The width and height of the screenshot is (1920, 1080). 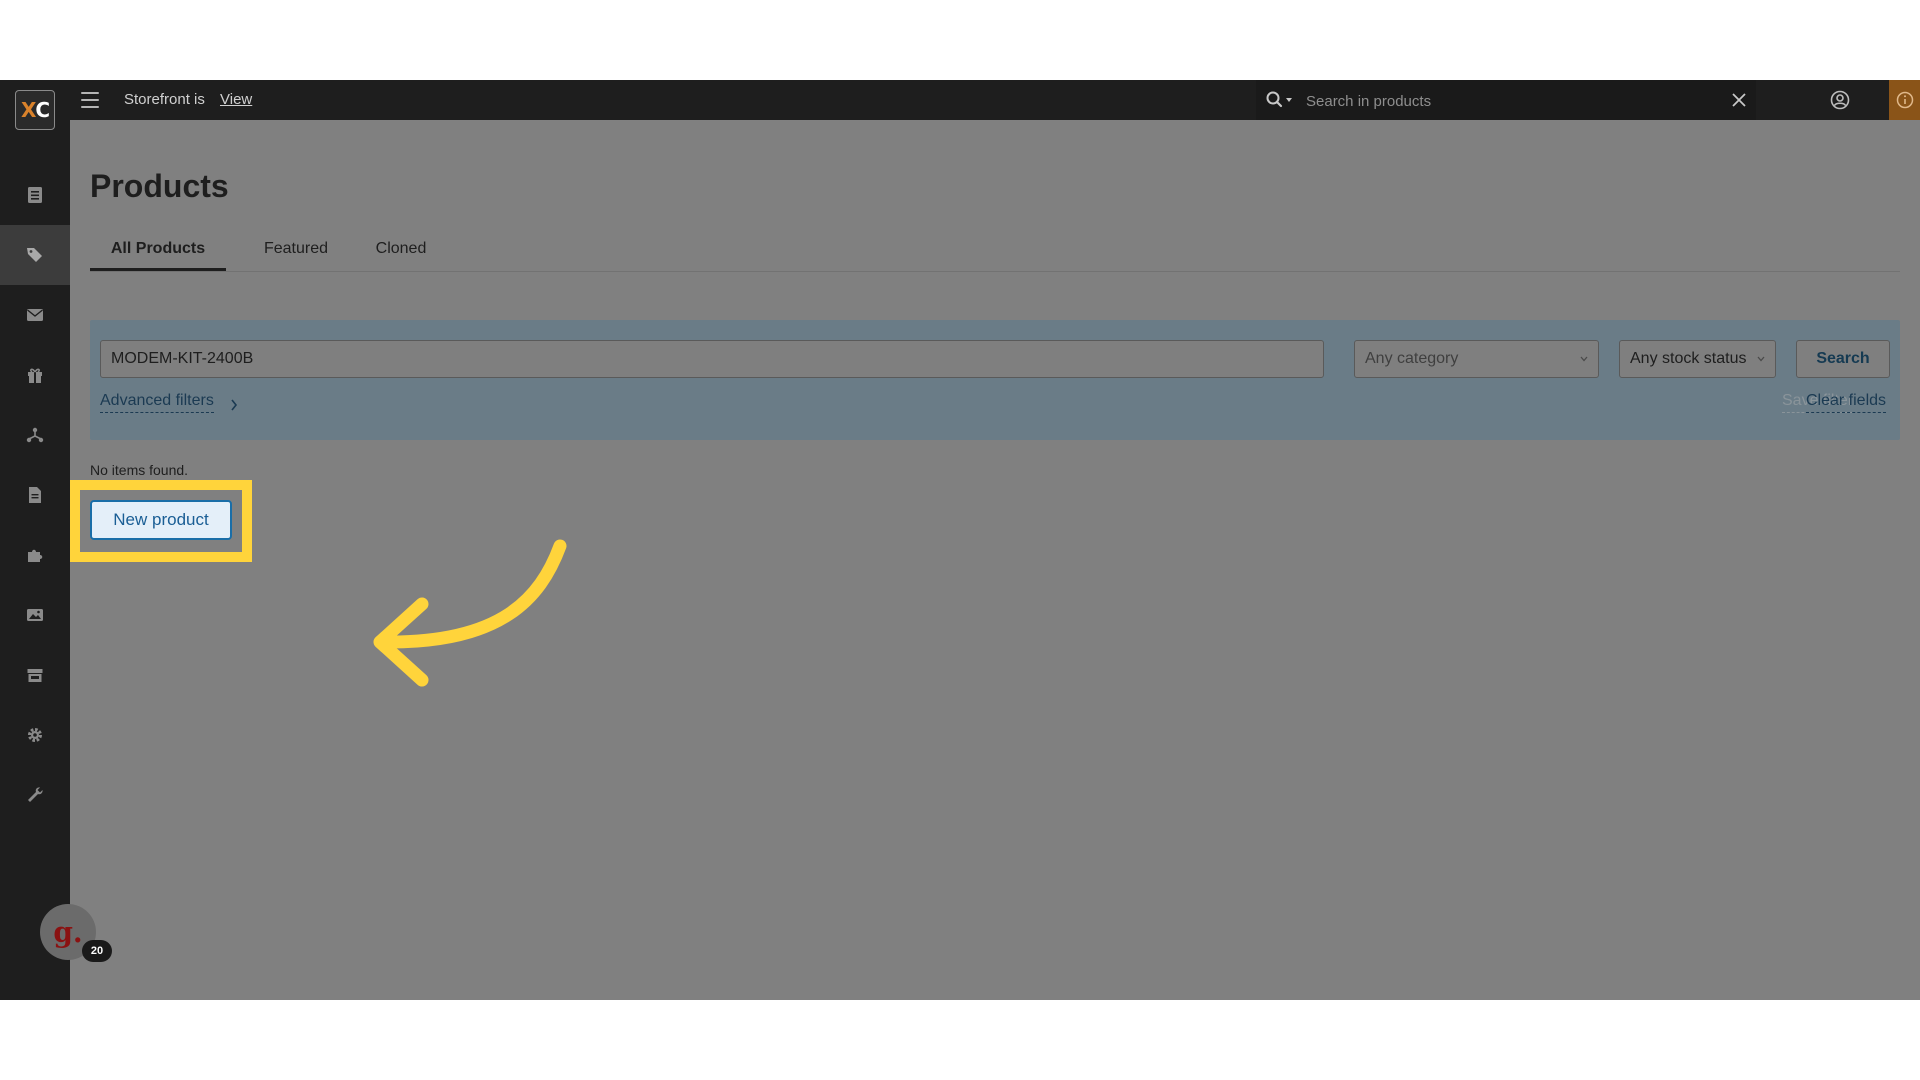 What do you see at coordinates (1840, 100) in the screenshot?
I see `user-account-icon` at bounding box center [1840, 100].